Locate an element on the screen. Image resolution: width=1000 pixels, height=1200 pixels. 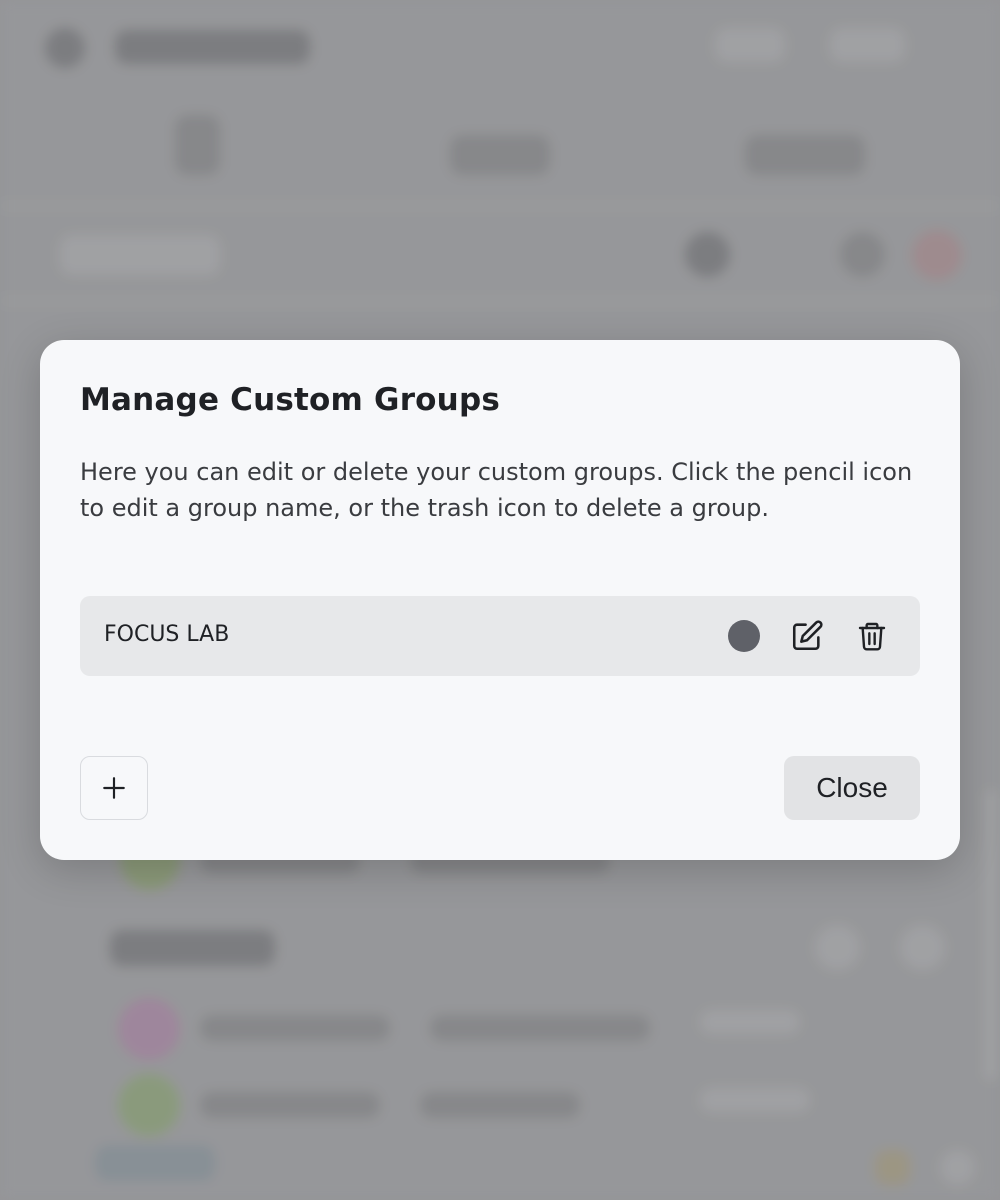
group-name: FOCUS LAB is located at coordinates (167, 634).